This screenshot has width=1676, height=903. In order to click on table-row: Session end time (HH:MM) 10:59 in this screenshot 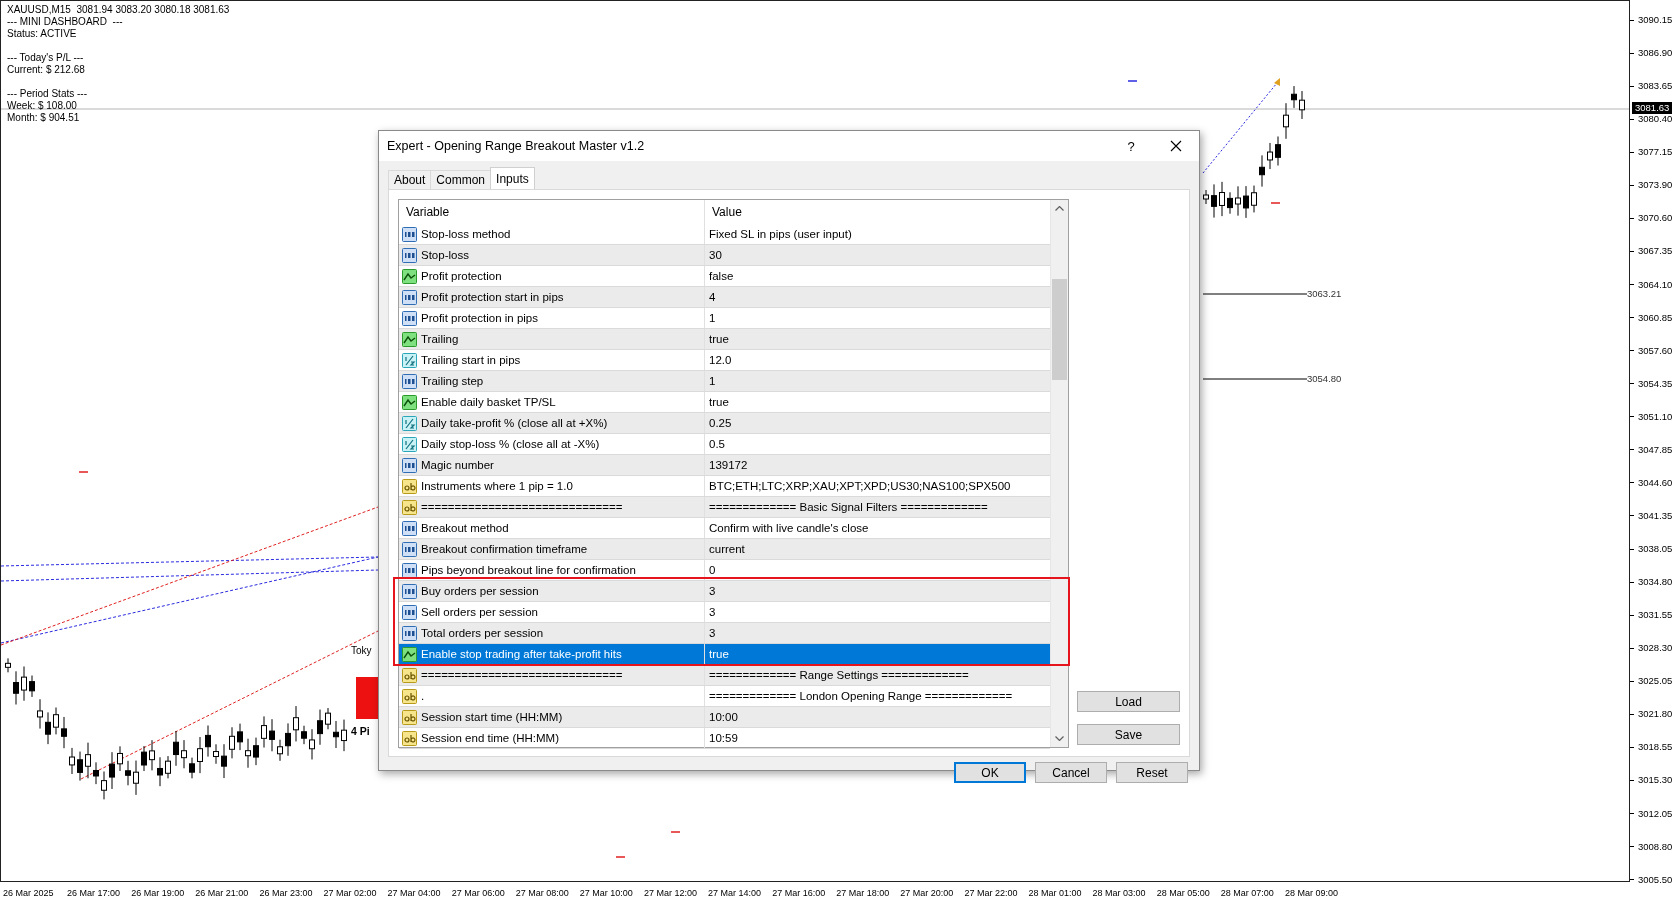, I will do `click(724, 738)`.